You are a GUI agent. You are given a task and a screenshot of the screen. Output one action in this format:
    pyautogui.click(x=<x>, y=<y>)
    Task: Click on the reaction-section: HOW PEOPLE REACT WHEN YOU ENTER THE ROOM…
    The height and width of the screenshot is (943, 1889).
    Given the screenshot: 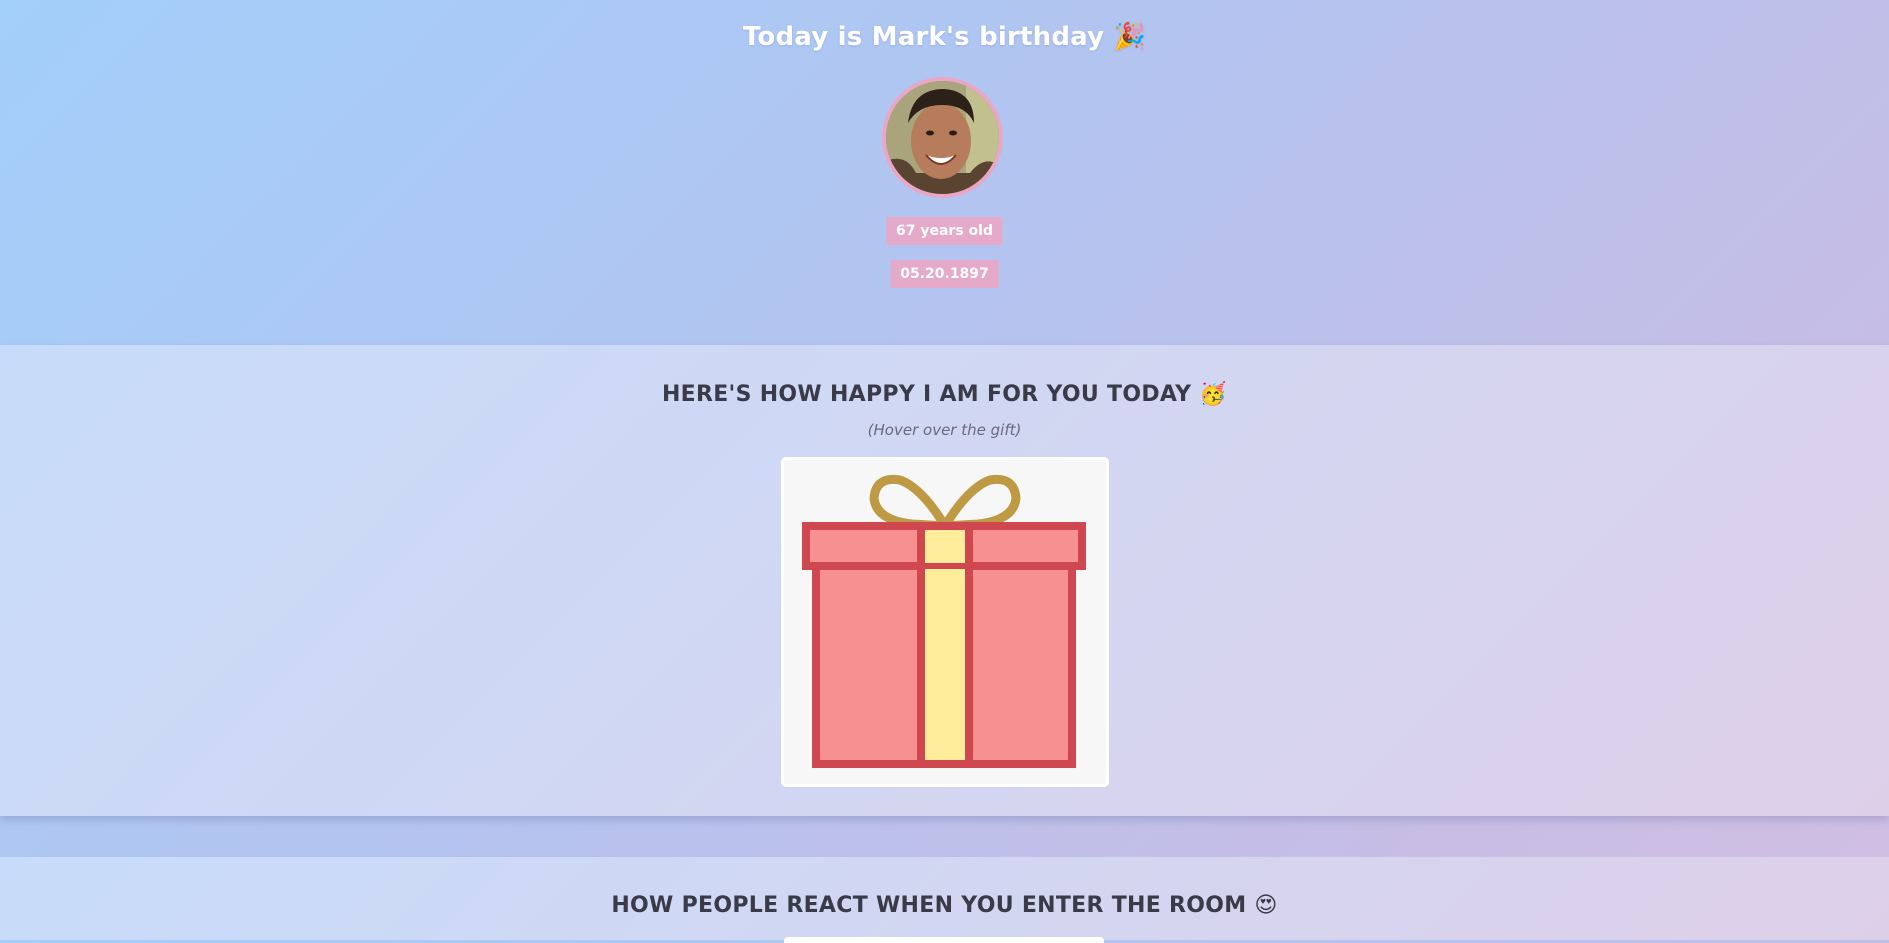 What is the action you would take?
    pyautogui.click(x=944, y=900)
    